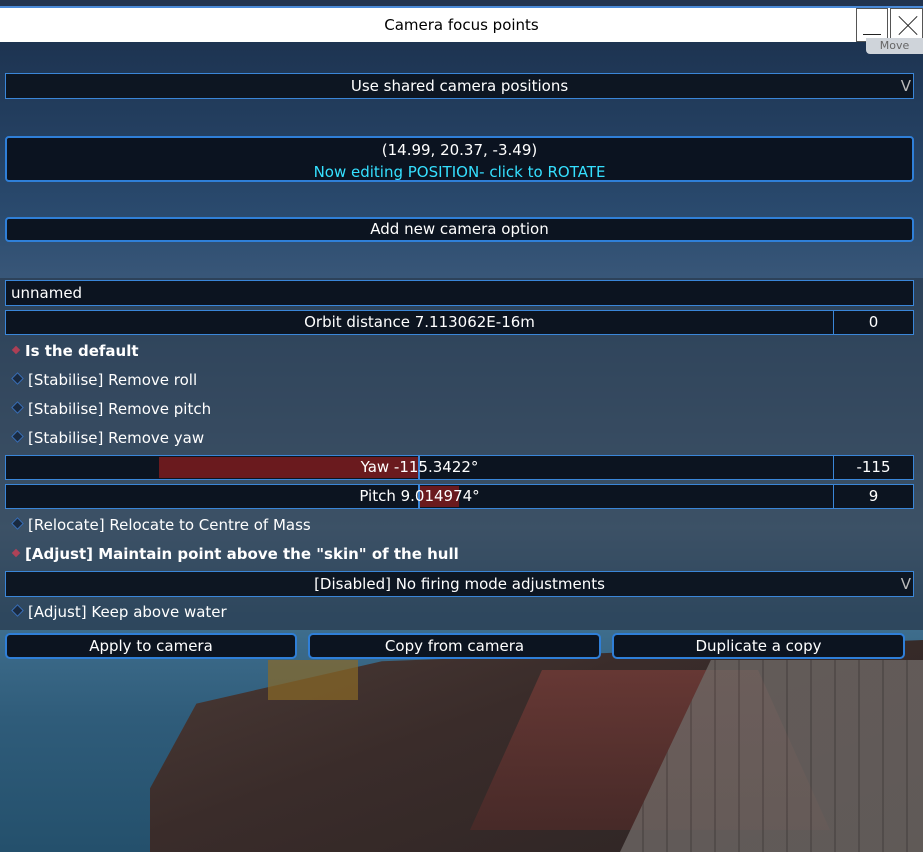 This screenshot has height=852, width=923. What do you see at coordinates (151, 646) in the screenshot?
I see `apply-to-camera-button: Apply to camera` at bounding box center [151, 646].